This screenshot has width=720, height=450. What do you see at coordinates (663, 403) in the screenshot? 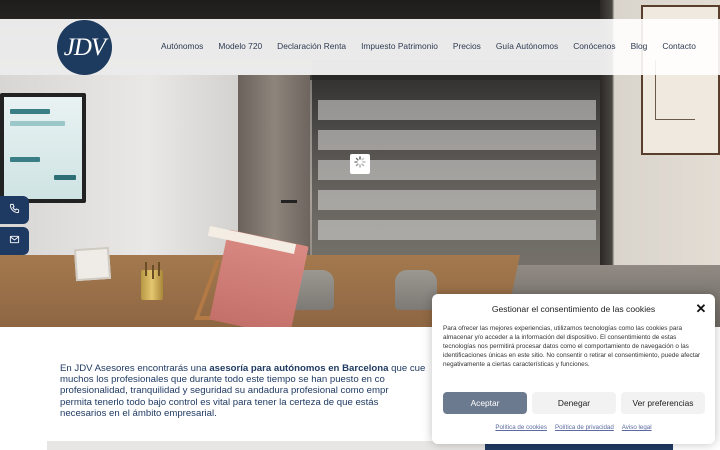
I see `preferences-button: Ver preferencias` at bounding box center [663, 403].